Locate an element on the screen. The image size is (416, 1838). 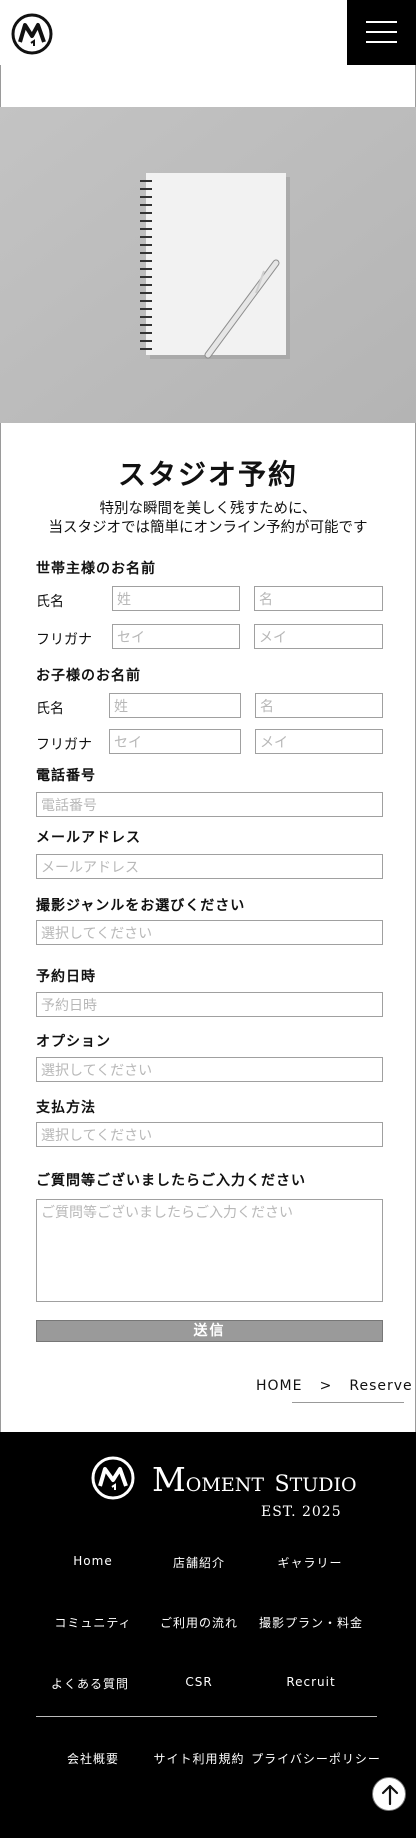
householder-name-heading: 世帯主様のお名前 is located at coordinates (96, 569).